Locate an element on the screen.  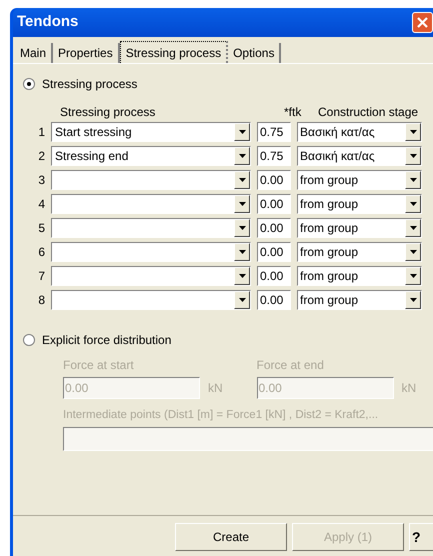
radio-label: Stressing process is located at coordinates (90, 84).